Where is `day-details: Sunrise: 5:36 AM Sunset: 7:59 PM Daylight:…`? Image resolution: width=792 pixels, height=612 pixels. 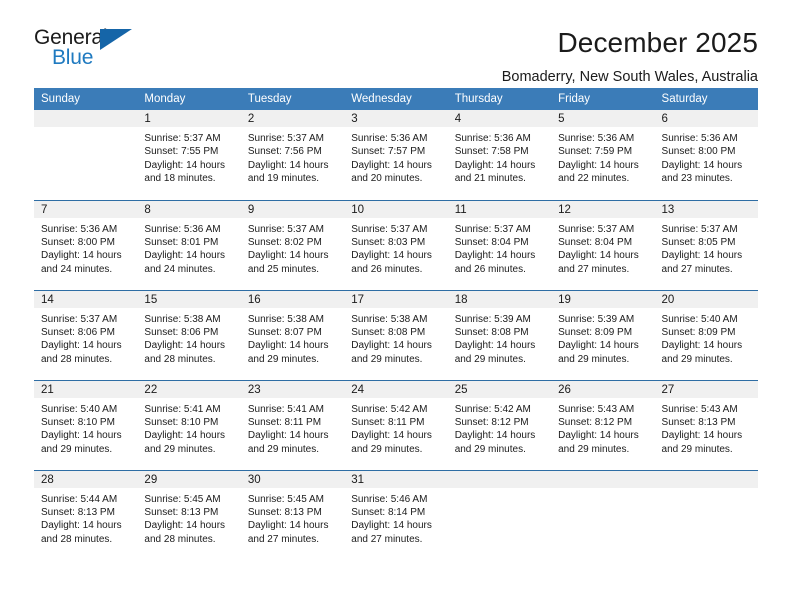
day-details: Sunrise: 5:36 AM Sunset: 7:59 PM Daylight:… is located at coordinates (602, 156).